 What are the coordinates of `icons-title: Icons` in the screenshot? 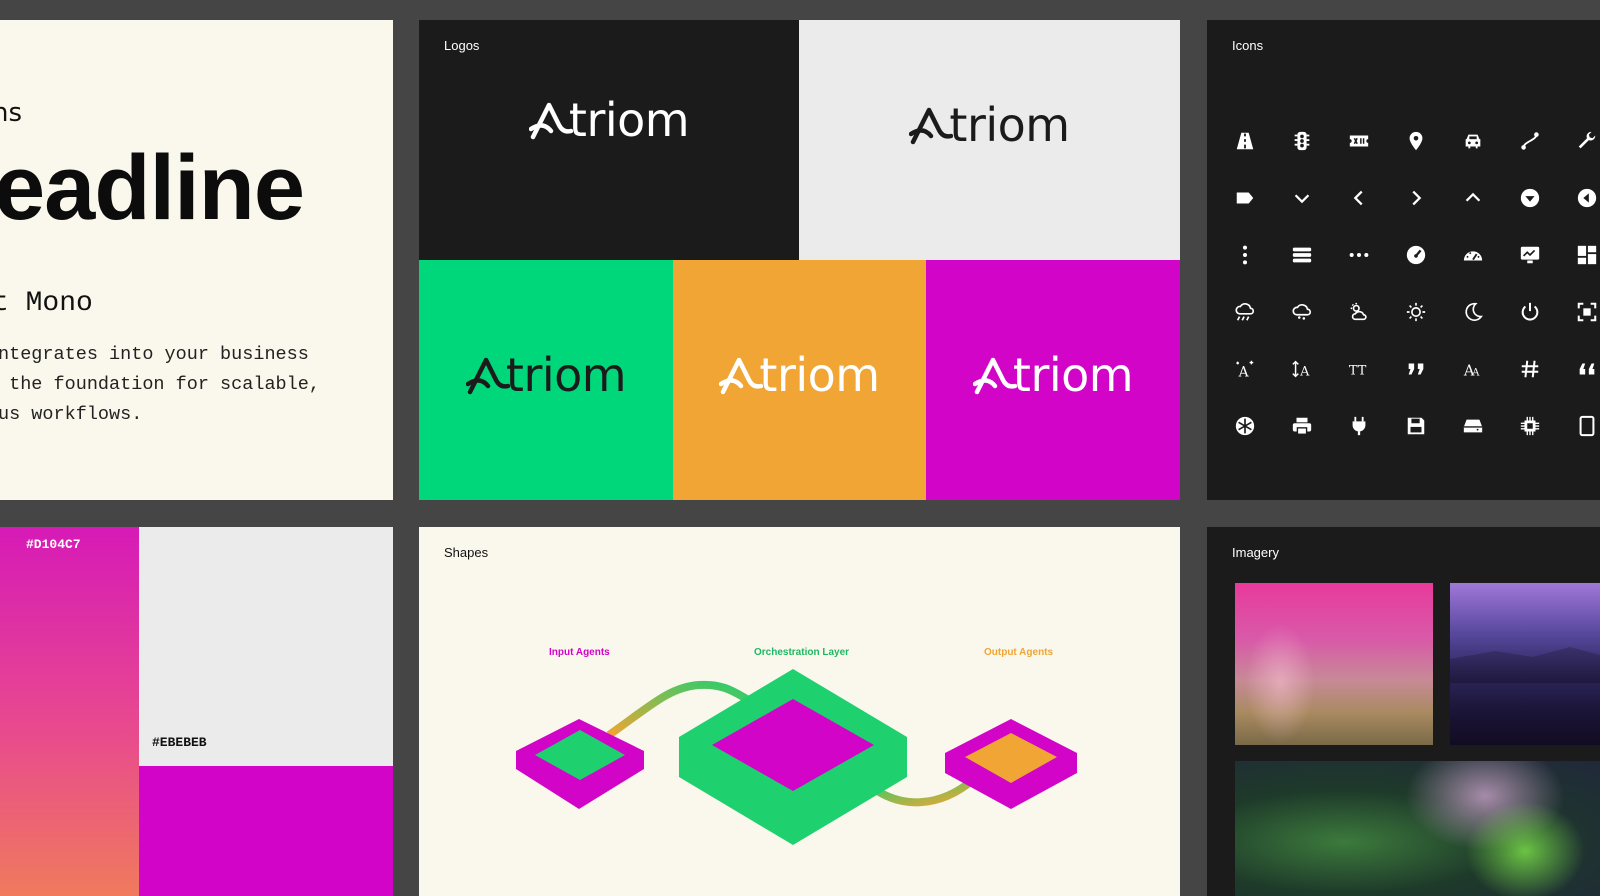 It's located at (1248, 45).